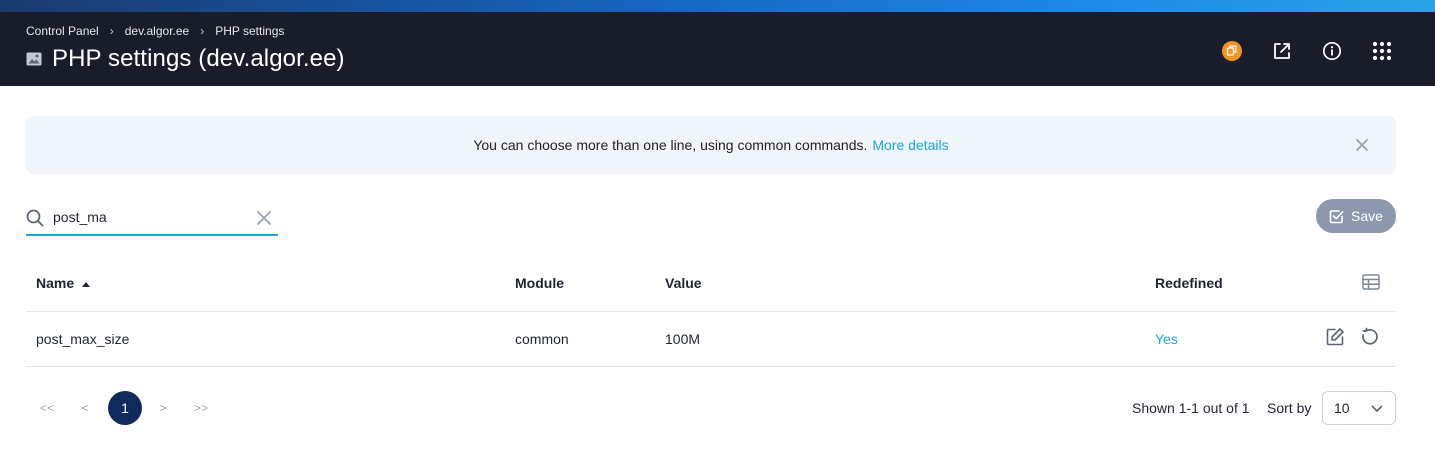 The image size is (1435, 469). I want to click on title-row: PHP settings (dev.algor.ee), so click(185, 59).